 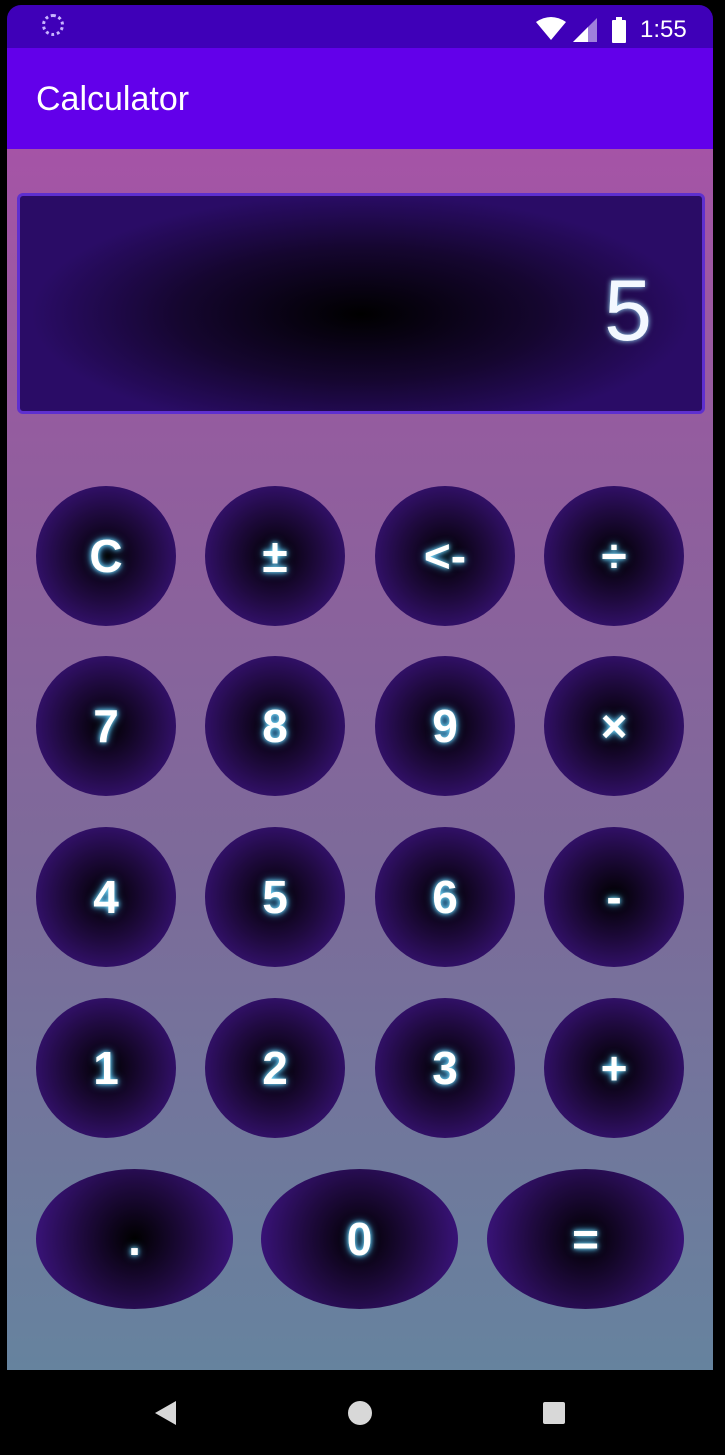 I want to click on digit-3-button: 3, so click(x=445, y=1068).